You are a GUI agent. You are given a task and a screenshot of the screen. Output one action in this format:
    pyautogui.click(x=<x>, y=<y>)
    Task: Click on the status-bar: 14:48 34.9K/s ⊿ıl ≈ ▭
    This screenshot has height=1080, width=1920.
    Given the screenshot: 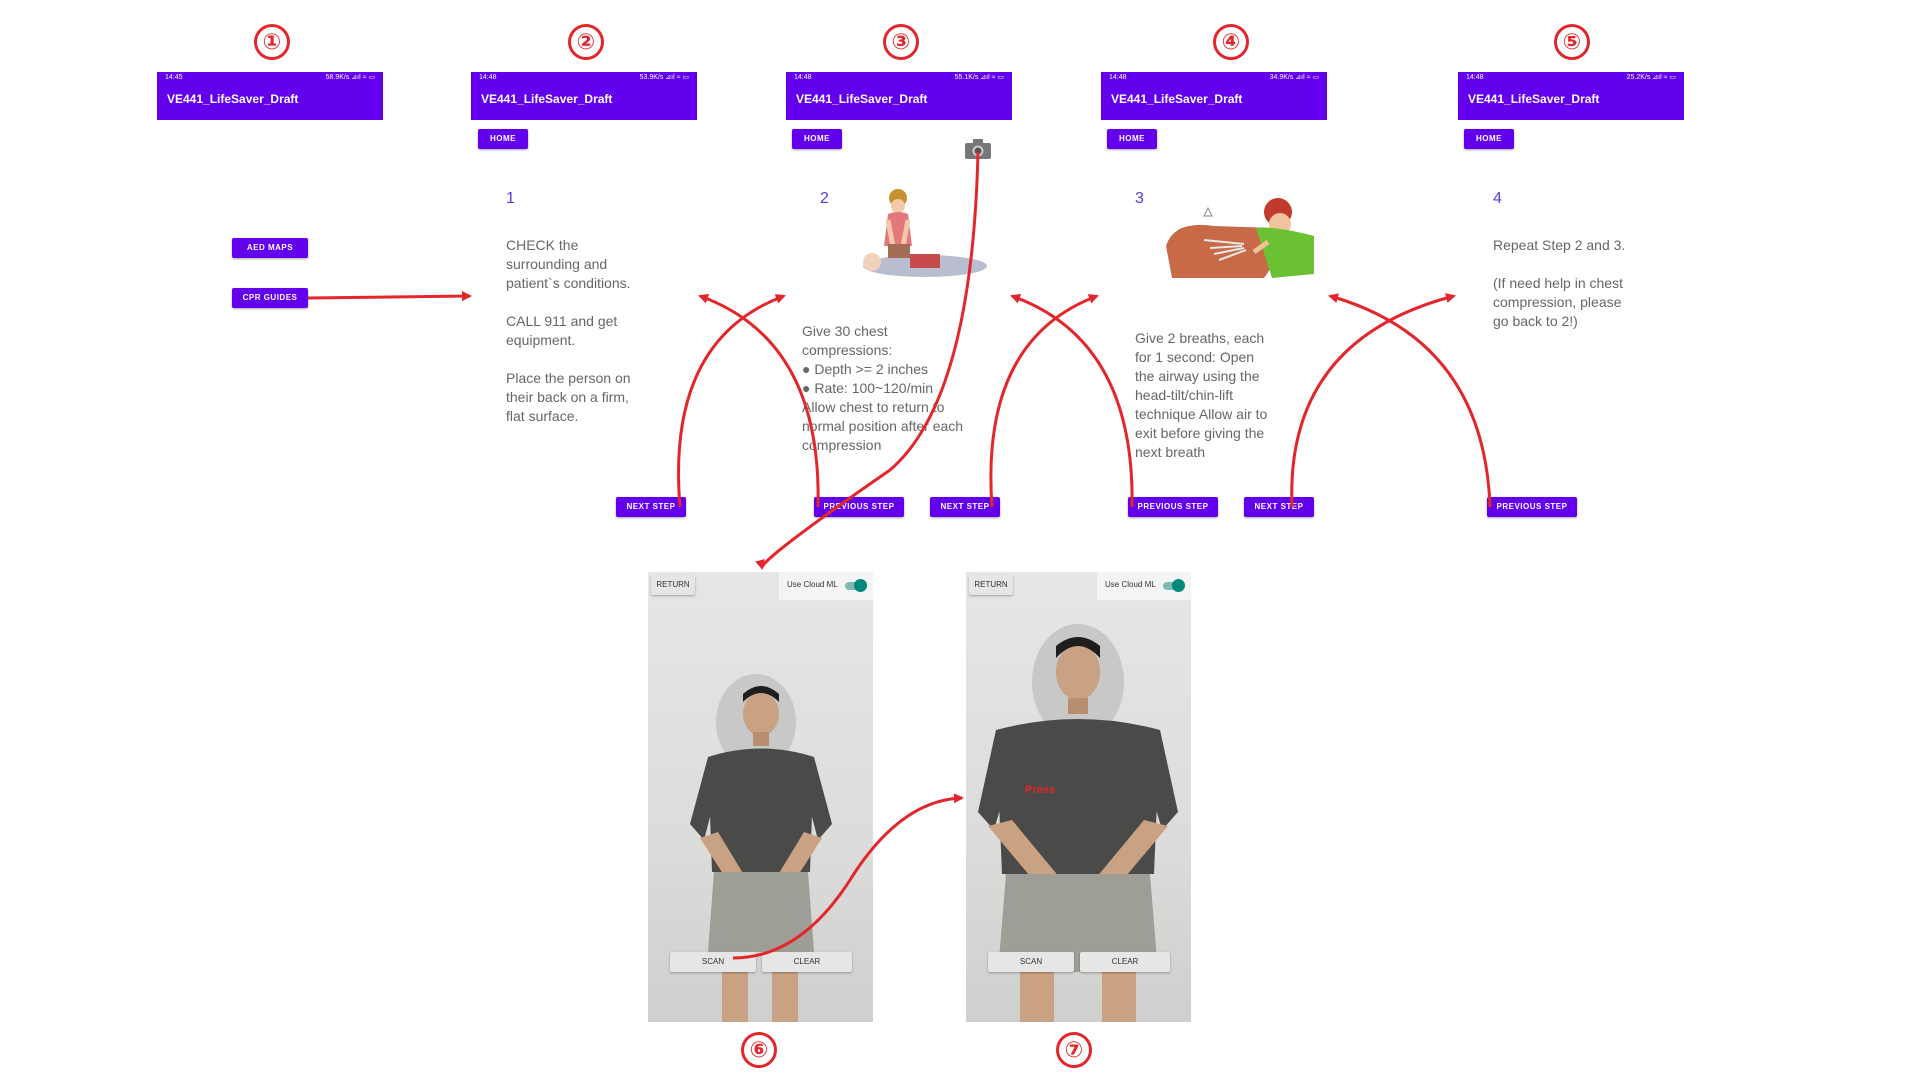 What is the action you would take?
    pyautogui.click(x=1214, y=78)
    